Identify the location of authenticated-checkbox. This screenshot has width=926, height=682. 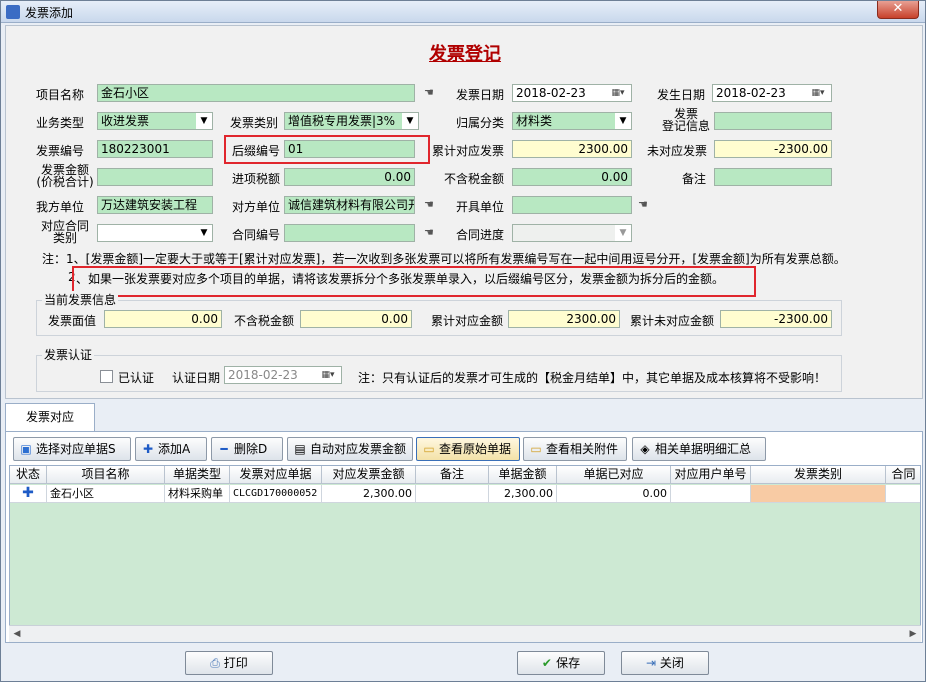
(106, 376).